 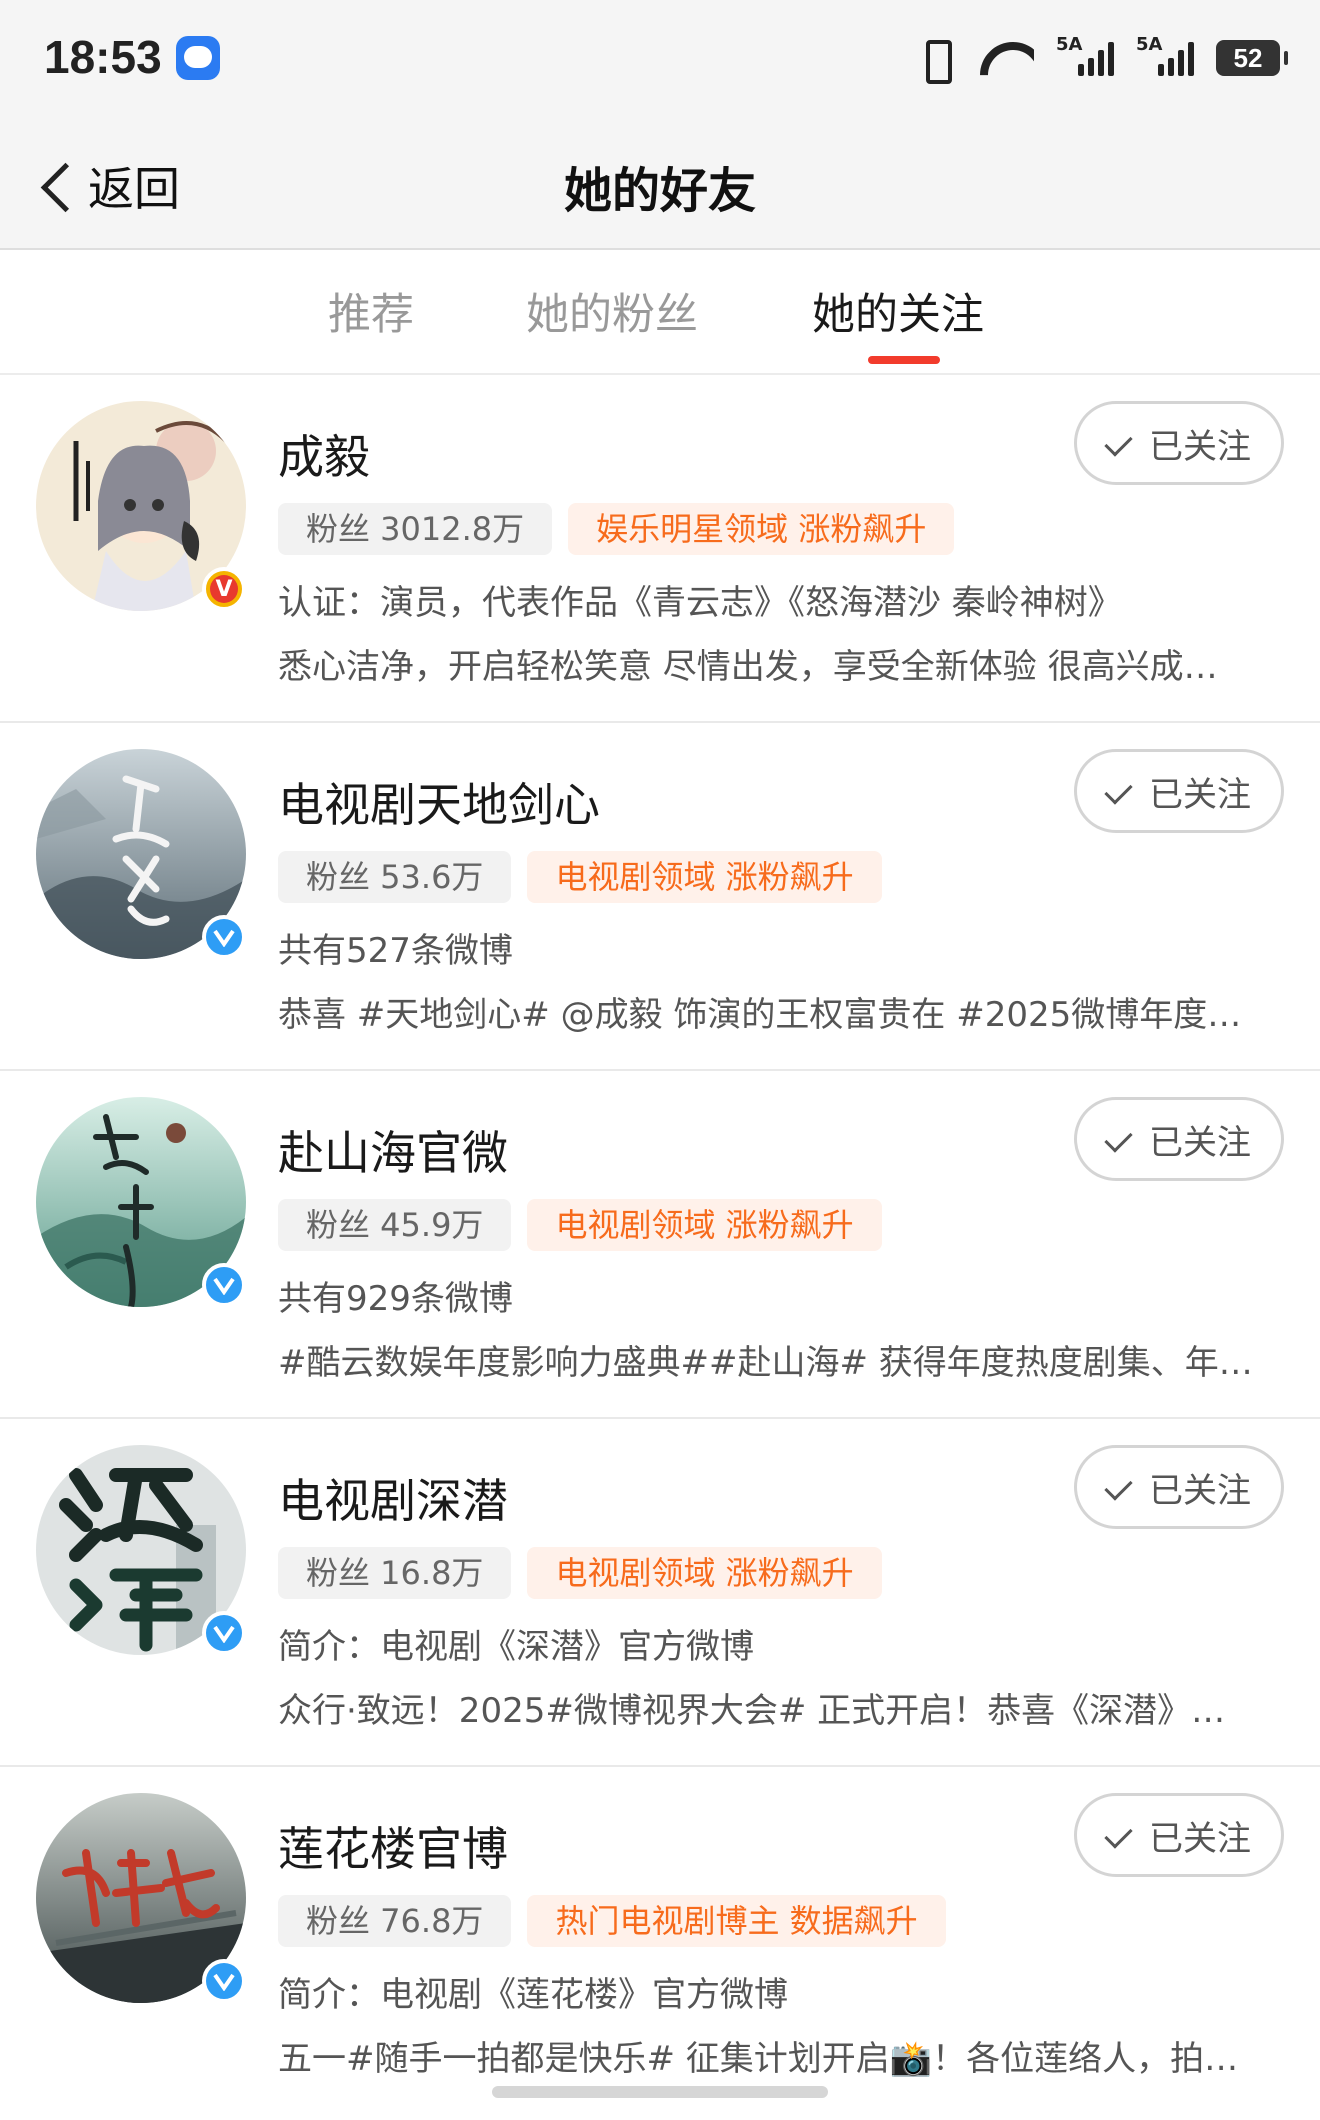 I want to click on fans-count-tag: 粉丝 76.8万, so click(x=395, y=1921).